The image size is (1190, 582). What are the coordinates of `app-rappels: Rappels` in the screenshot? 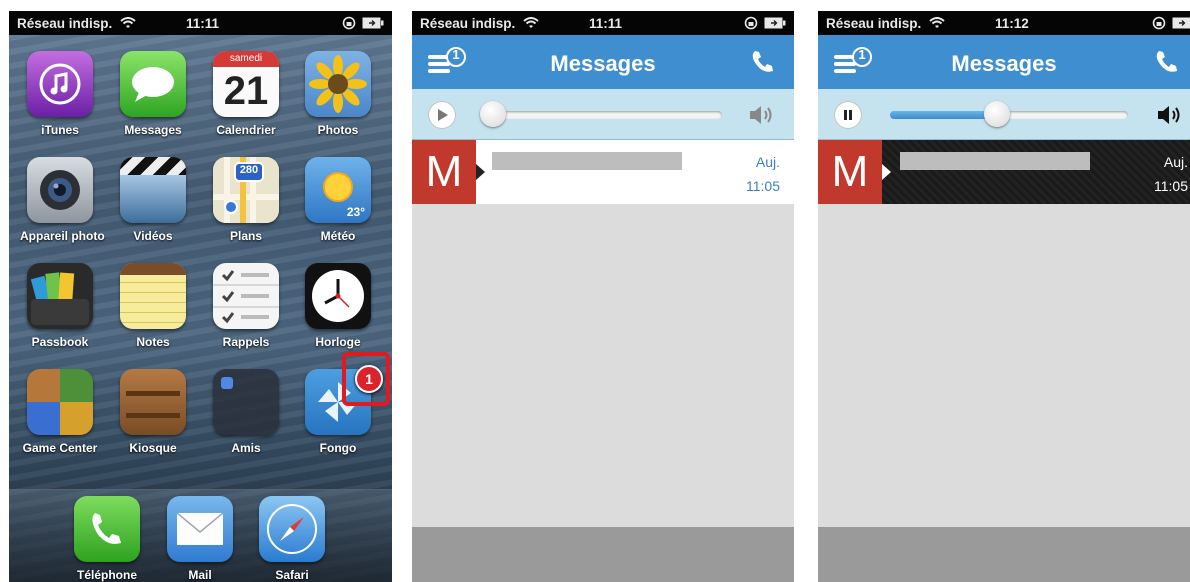 It's located at (246, 306).